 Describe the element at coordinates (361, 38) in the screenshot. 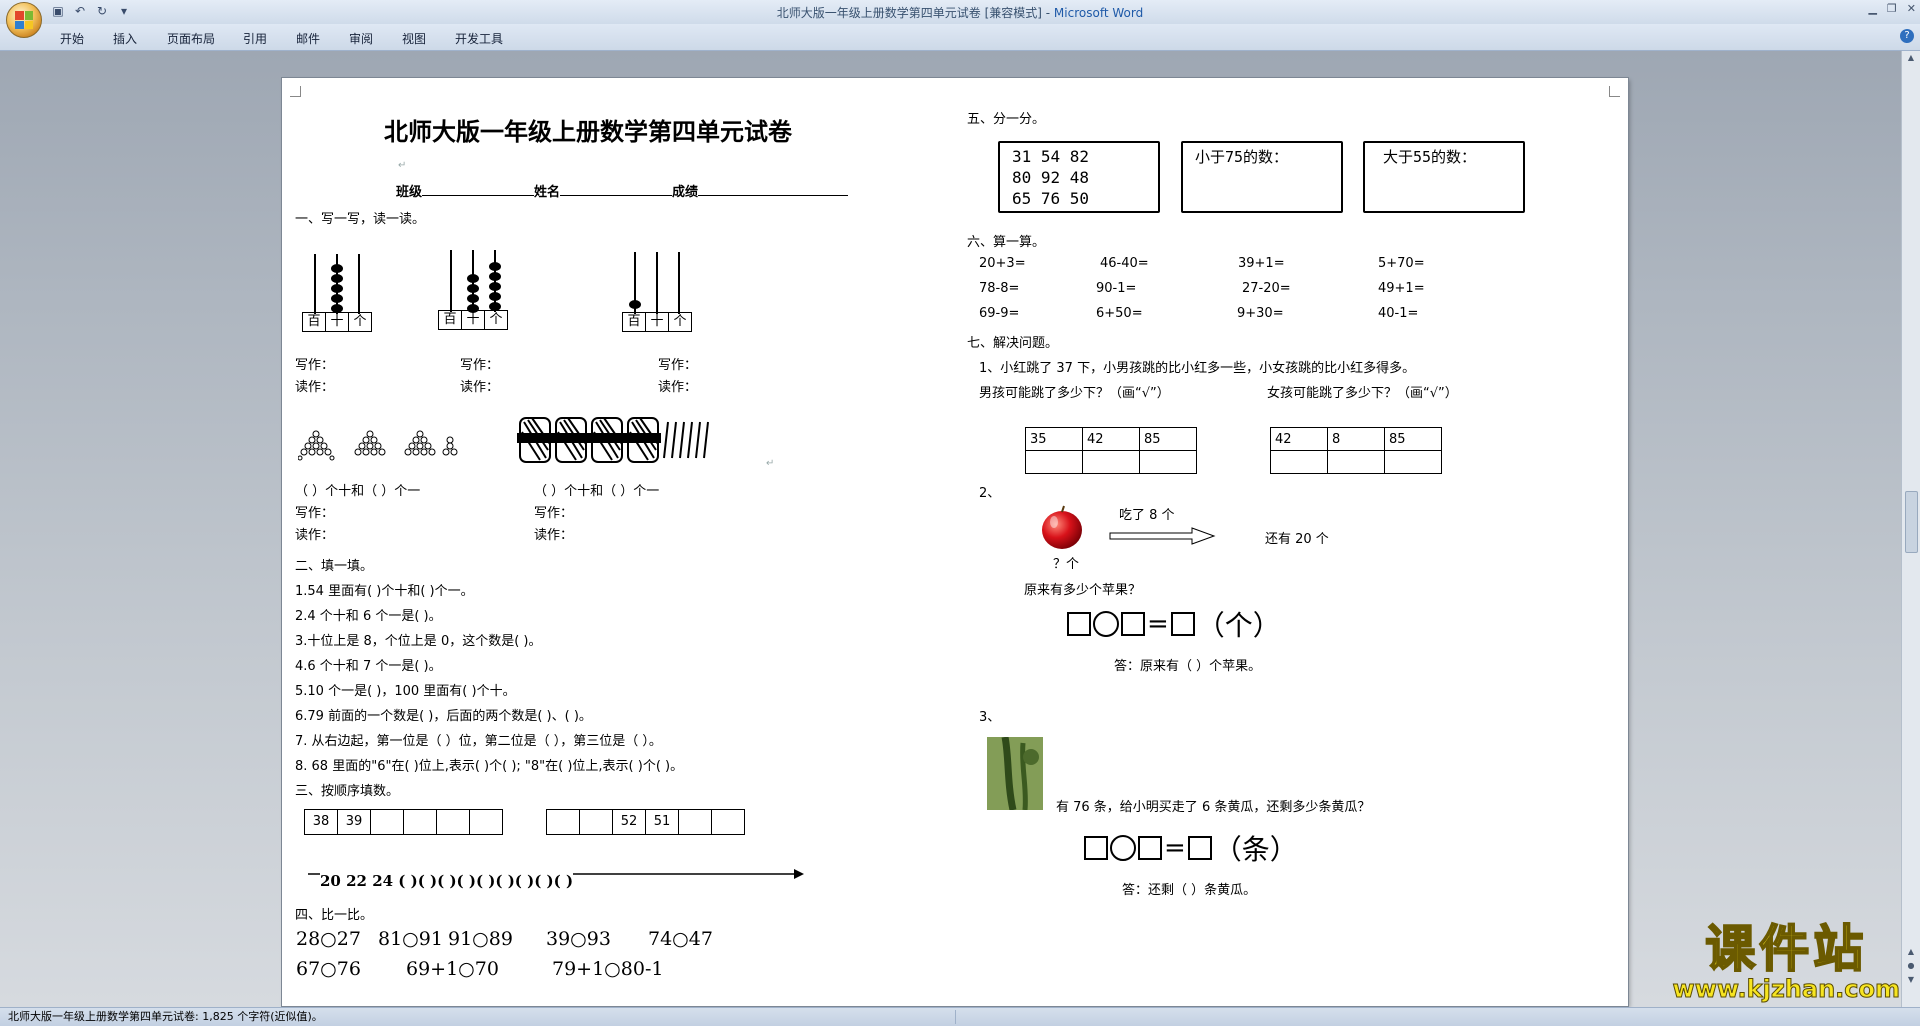

I see `tab-review: 审阅` at that location.